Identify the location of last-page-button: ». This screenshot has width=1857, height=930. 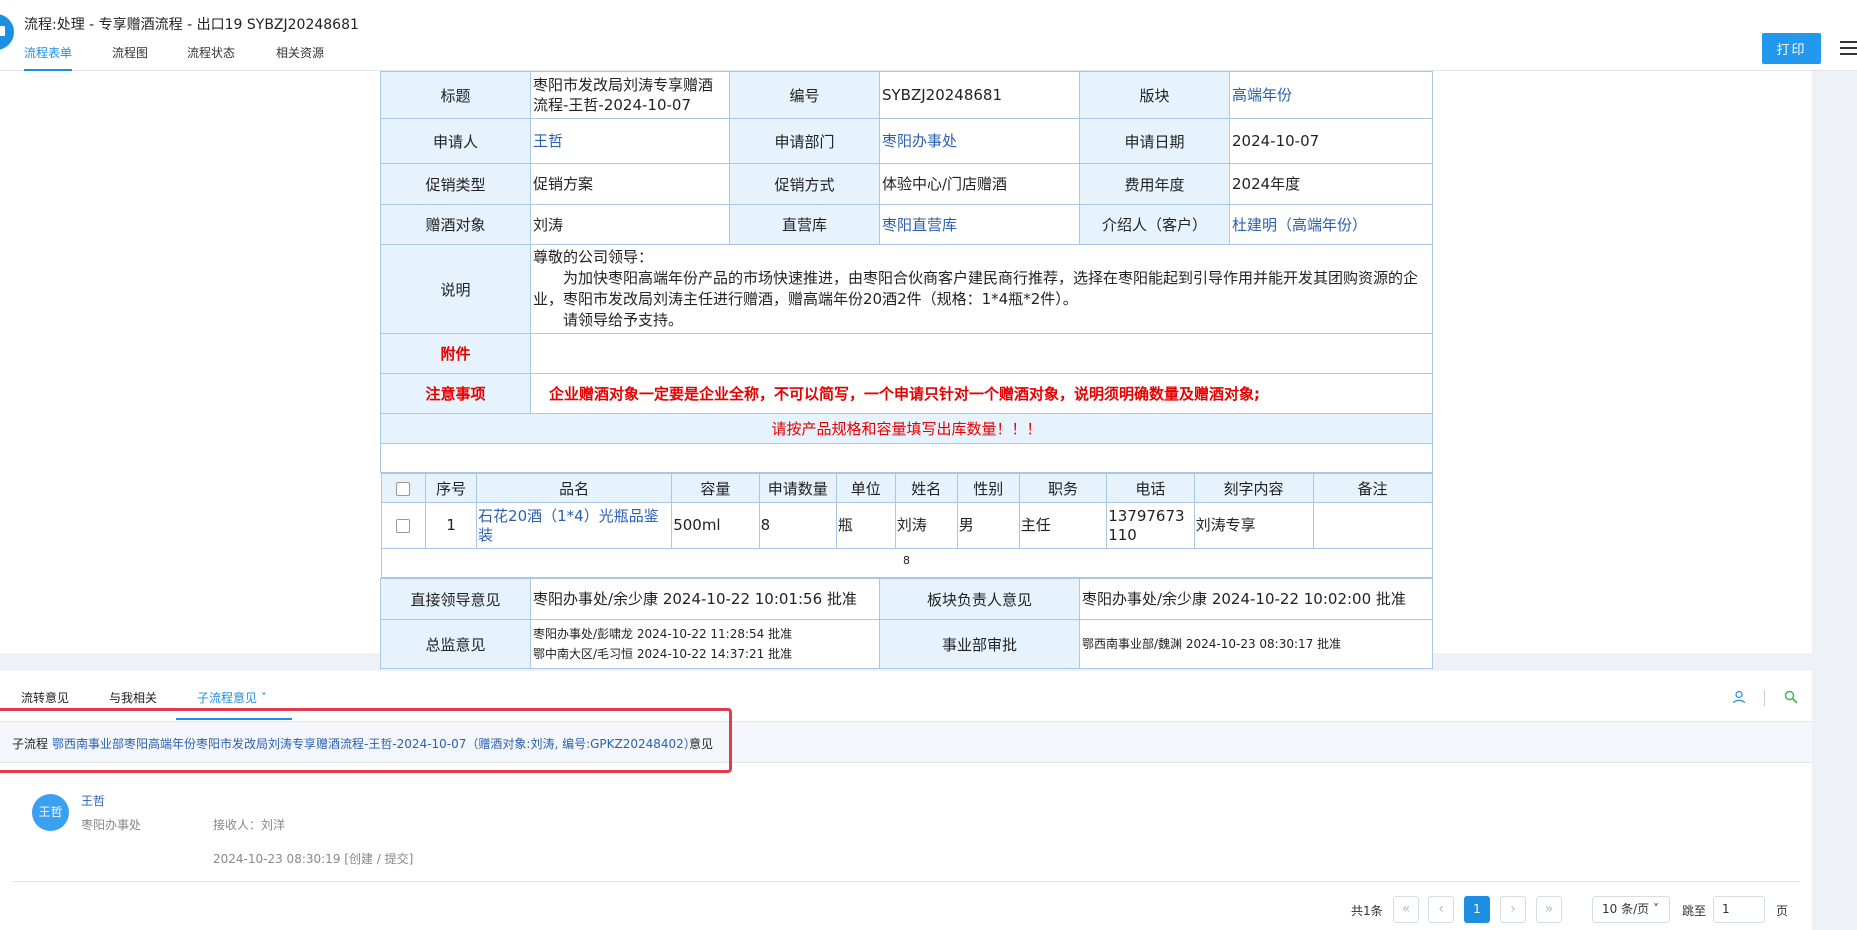
(1549, 909).